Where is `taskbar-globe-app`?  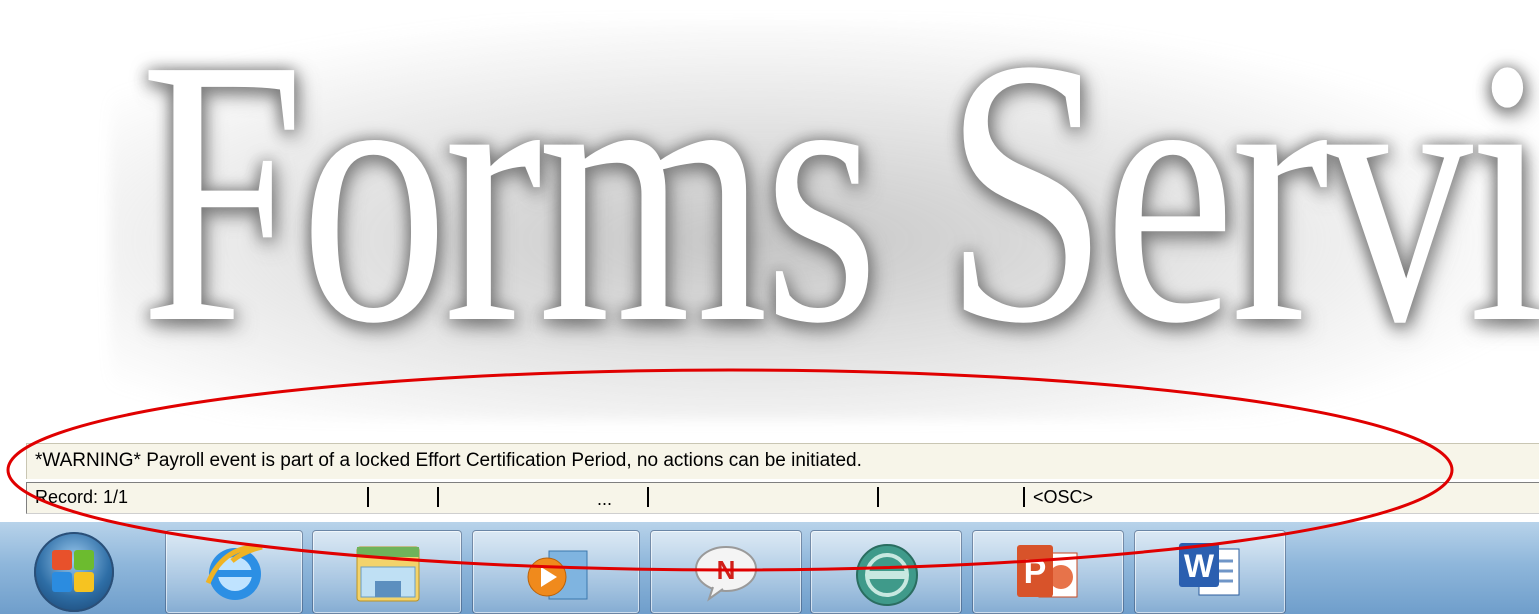
taskbar-globe-app is located at coordinates (886, 572).